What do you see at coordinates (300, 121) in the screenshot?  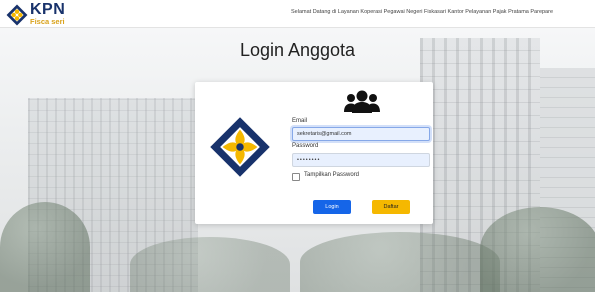 I see `email-label: Email` at bounding box center [300, 121].